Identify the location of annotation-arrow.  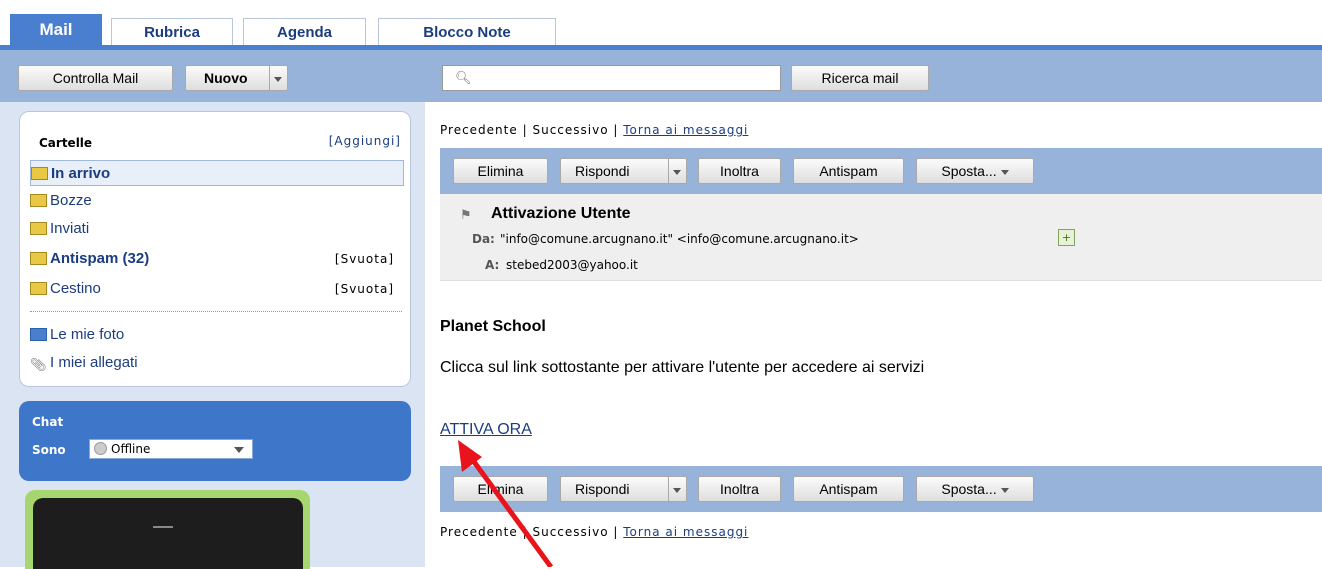
(506, 503).